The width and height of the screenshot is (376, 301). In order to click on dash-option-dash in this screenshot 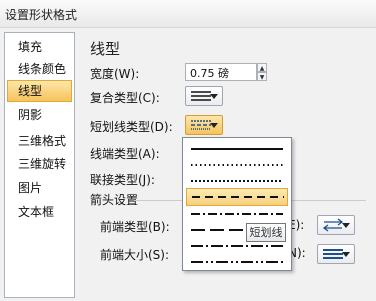, I will do `click(237, 197)`.